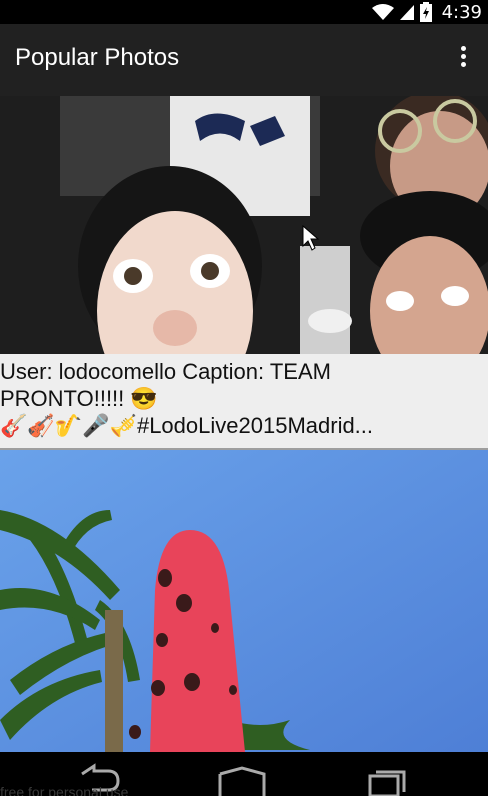 The height and width of the screenshot is (796, 488). What do you see at coordinates (461, 12) in the screenshot?
I see `status-time: 4:39` at bounding box center [461, 12].